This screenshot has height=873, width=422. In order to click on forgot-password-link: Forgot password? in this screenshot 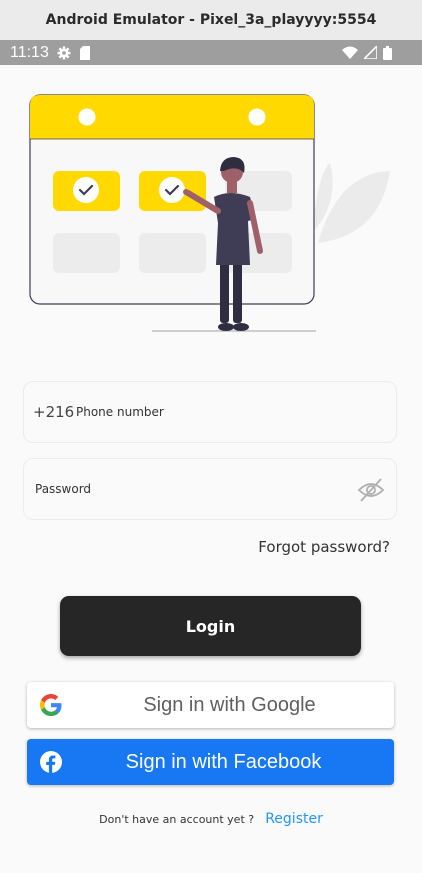, I will do `click(324, 547)`.